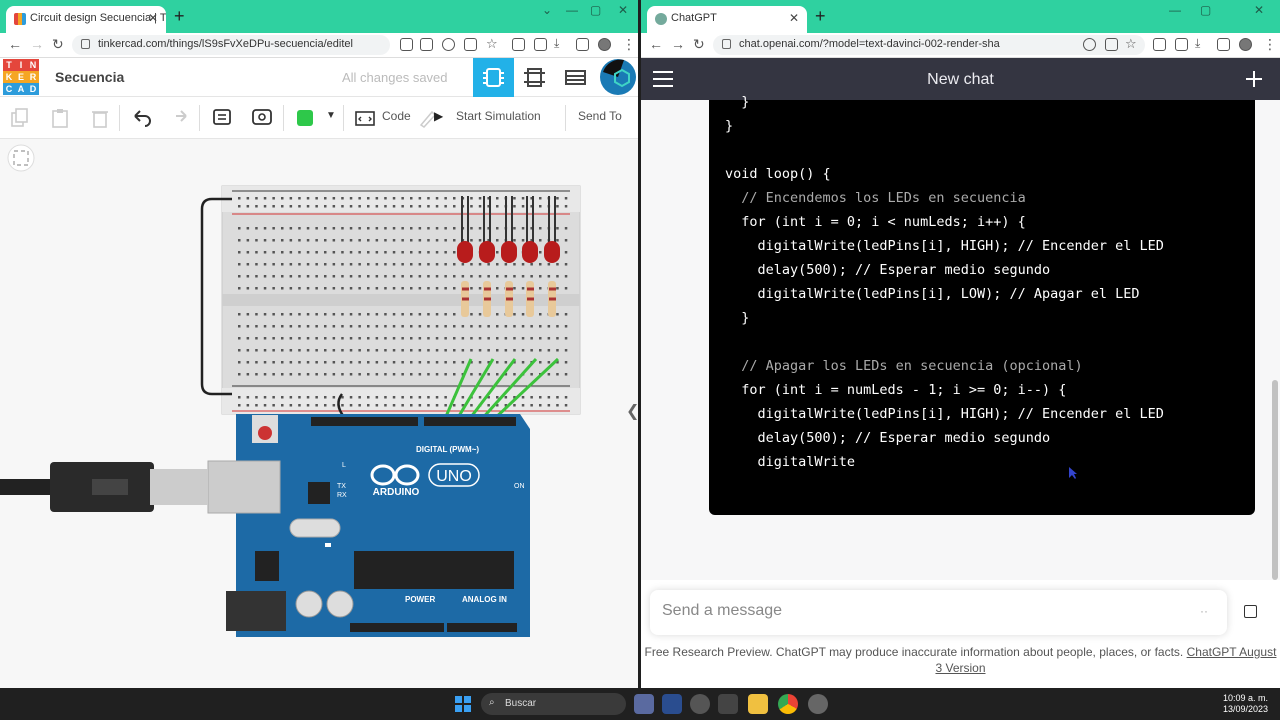 The width and height of the screenshot is (1280, 720). Describe the element at coordinates (396, 116) in the screenshot. I see `code-button: Code` at that location.